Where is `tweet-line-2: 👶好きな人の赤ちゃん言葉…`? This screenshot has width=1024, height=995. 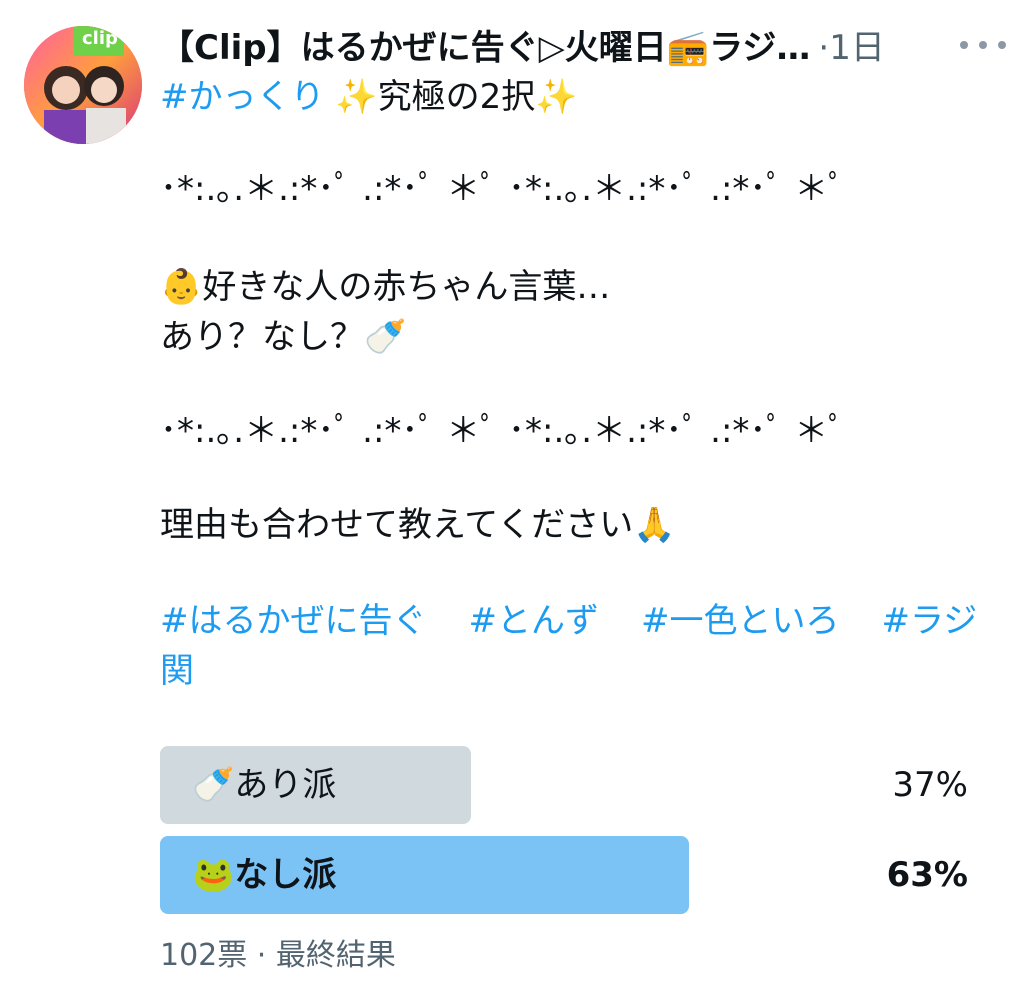
tweet-line-2: 👶好きな人の赤ちゃん言葉… is located at coordinates (385, 287).